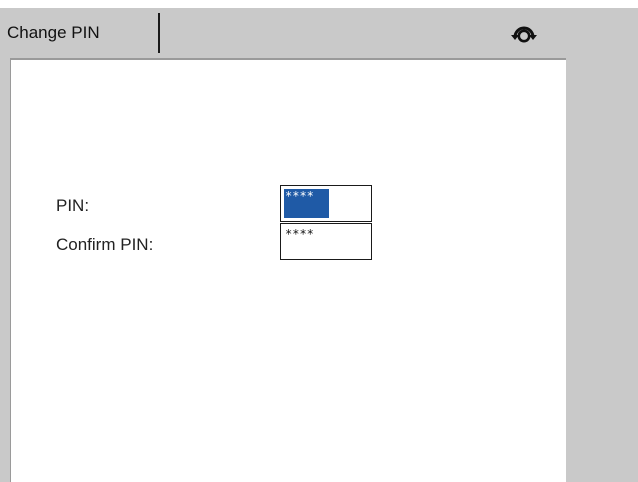  I want to click on confirm-pin-value: ****, so click(299, 234).